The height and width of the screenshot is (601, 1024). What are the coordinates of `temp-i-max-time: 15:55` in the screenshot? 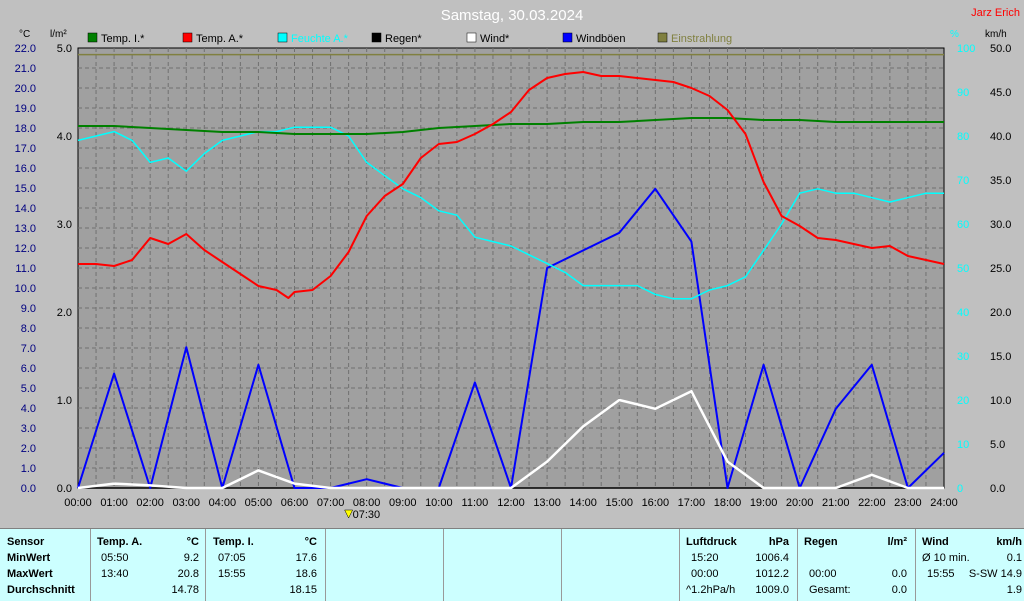 It's located at (232, 574).